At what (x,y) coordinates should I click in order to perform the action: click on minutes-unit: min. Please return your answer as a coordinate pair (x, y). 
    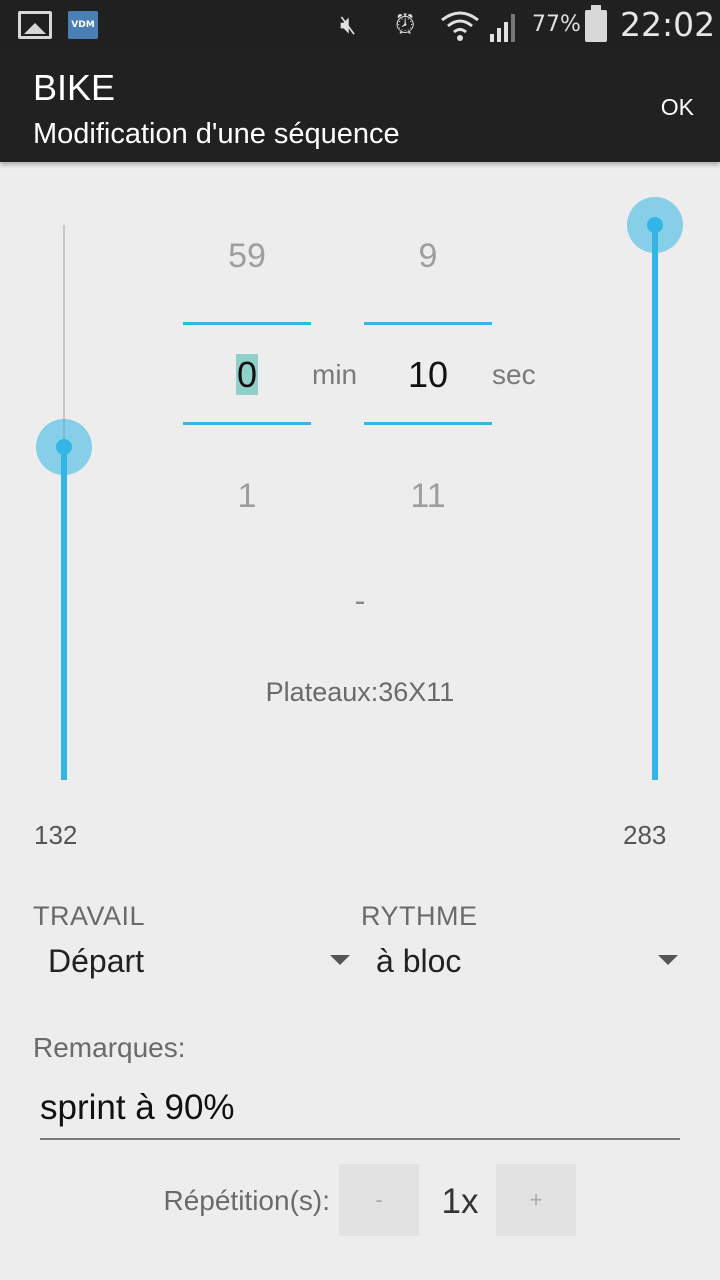
    Looking at the image, I should click on (335, 374).